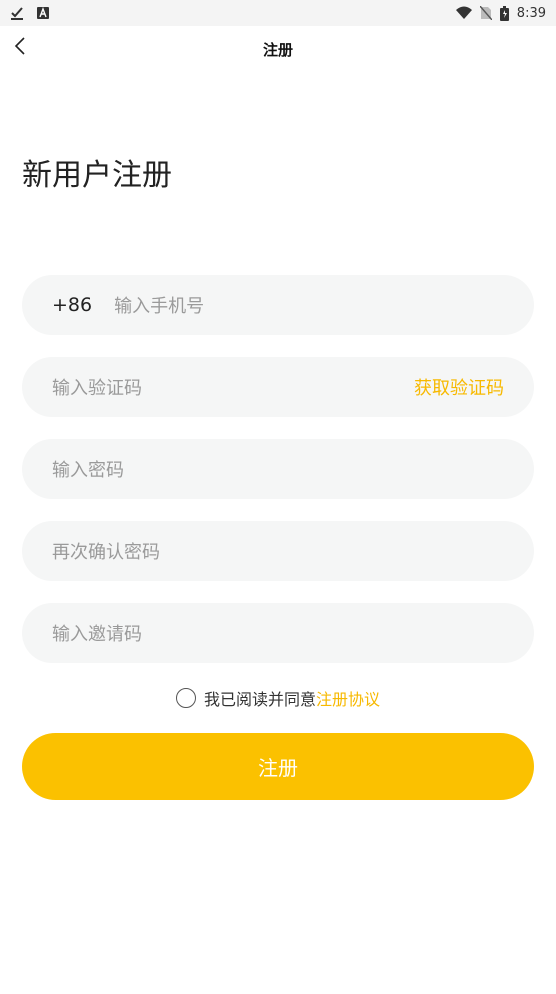 The image size is (556, 994). What do you see at coordinates (259, 699) in the screenshot?
I see `agreement-text: 我已阅读并同意` at bounding box center [259, 699].